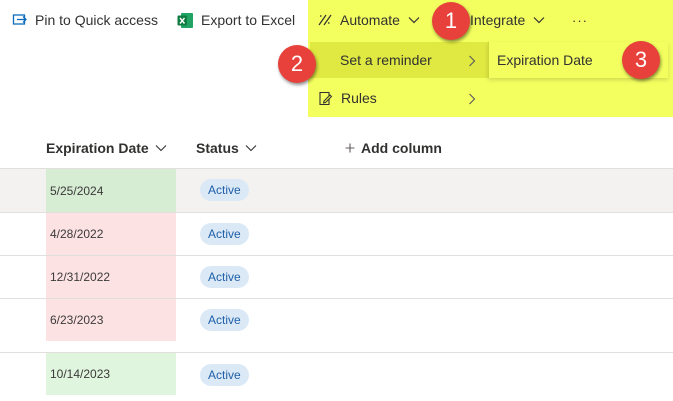  What do you see at coordinates (297, 64) in the screenshot?
I see `callout-2: 2` at bounding box center [297, 64].